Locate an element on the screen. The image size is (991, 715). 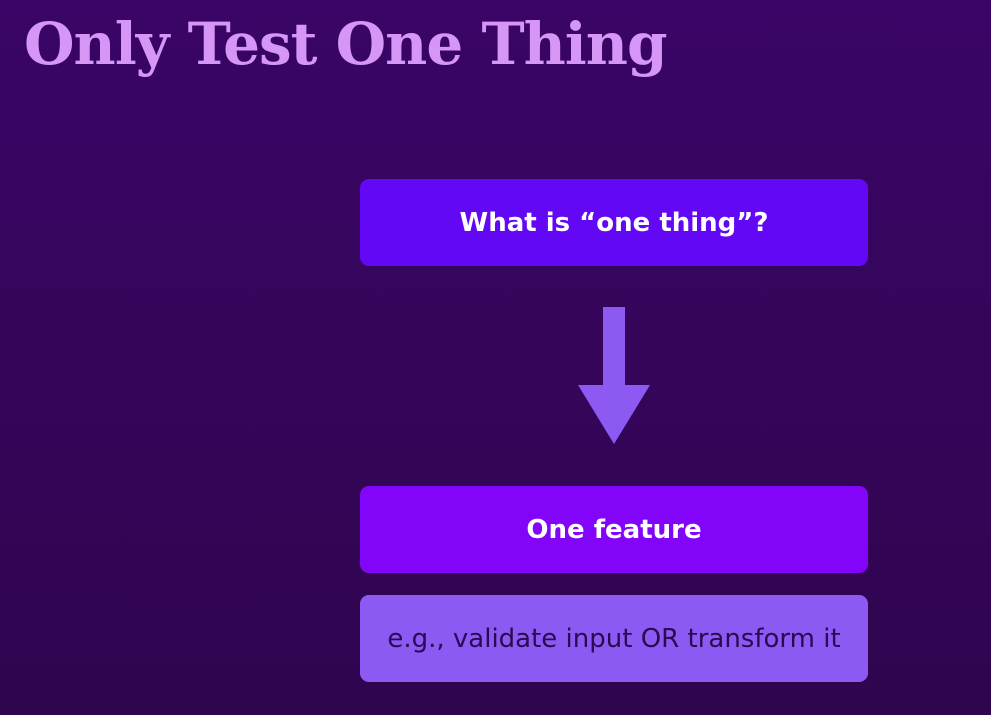
arrow-head is located at coordinates (614, 414).